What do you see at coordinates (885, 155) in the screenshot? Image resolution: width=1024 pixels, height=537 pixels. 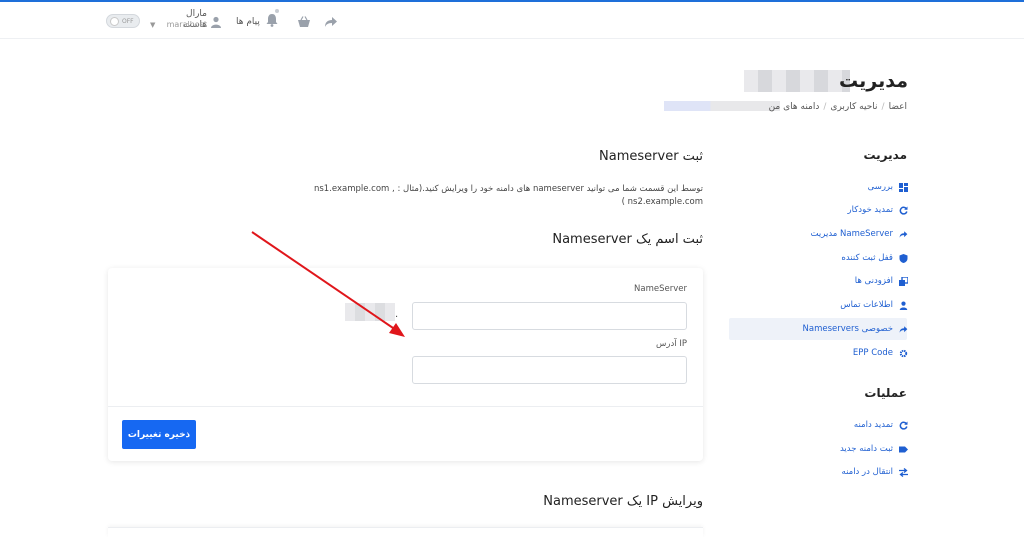 I see `sidebar-manage-heading: مدیریت` at bounding box center [885, 155].